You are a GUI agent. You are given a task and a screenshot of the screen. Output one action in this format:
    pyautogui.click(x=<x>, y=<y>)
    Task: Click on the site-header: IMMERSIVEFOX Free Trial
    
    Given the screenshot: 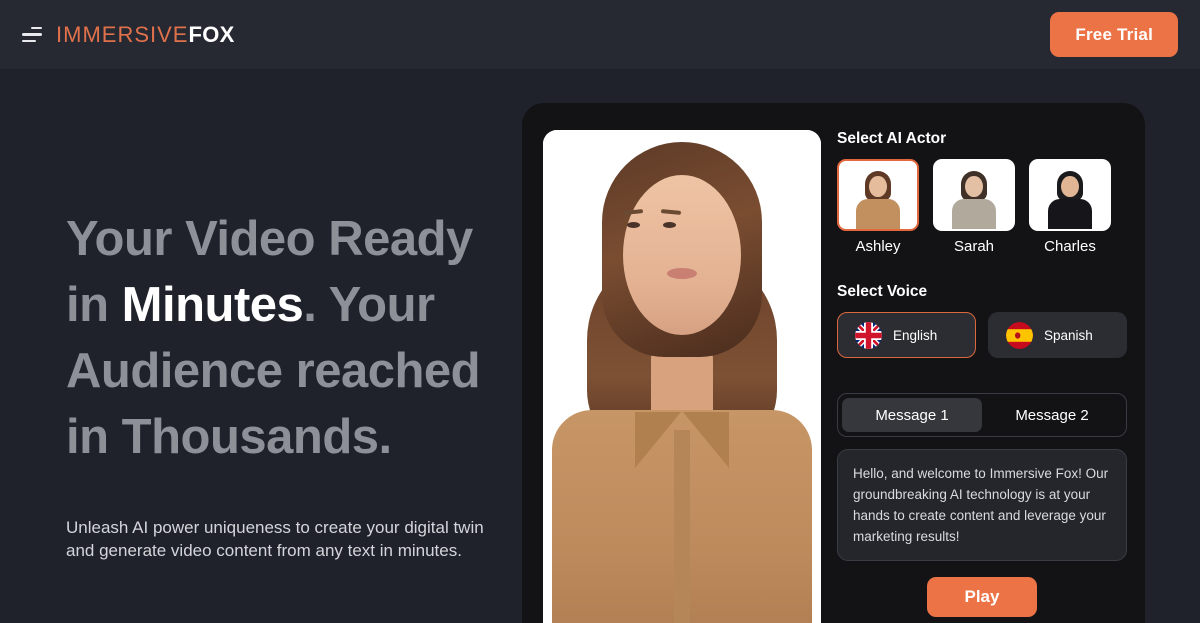 What is the action you would take?
    pyautogui.click(x=600, y=34)
    